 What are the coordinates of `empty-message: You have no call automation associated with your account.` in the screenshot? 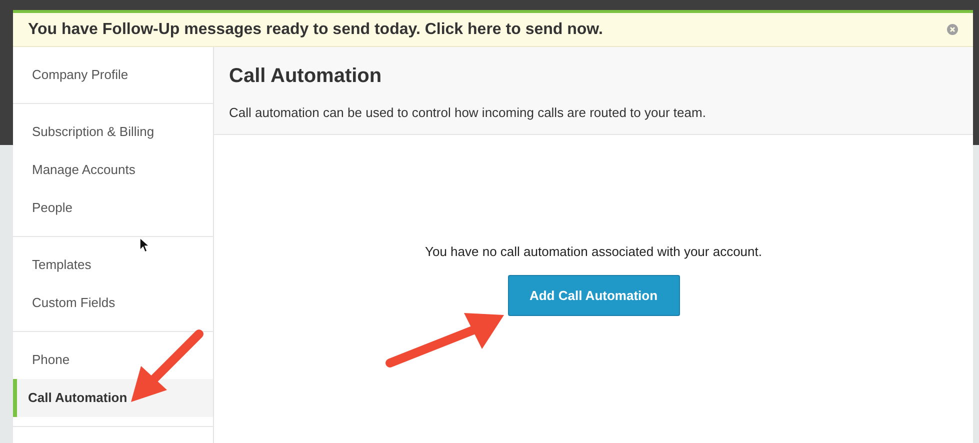 It's located at (593, 251).